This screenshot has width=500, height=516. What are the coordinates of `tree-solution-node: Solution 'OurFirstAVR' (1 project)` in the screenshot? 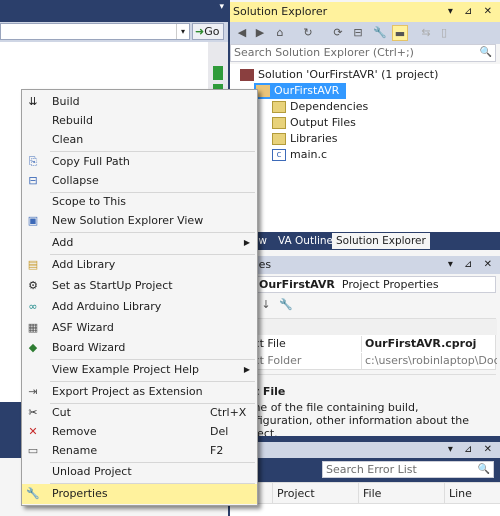 It's located at (339, 75).